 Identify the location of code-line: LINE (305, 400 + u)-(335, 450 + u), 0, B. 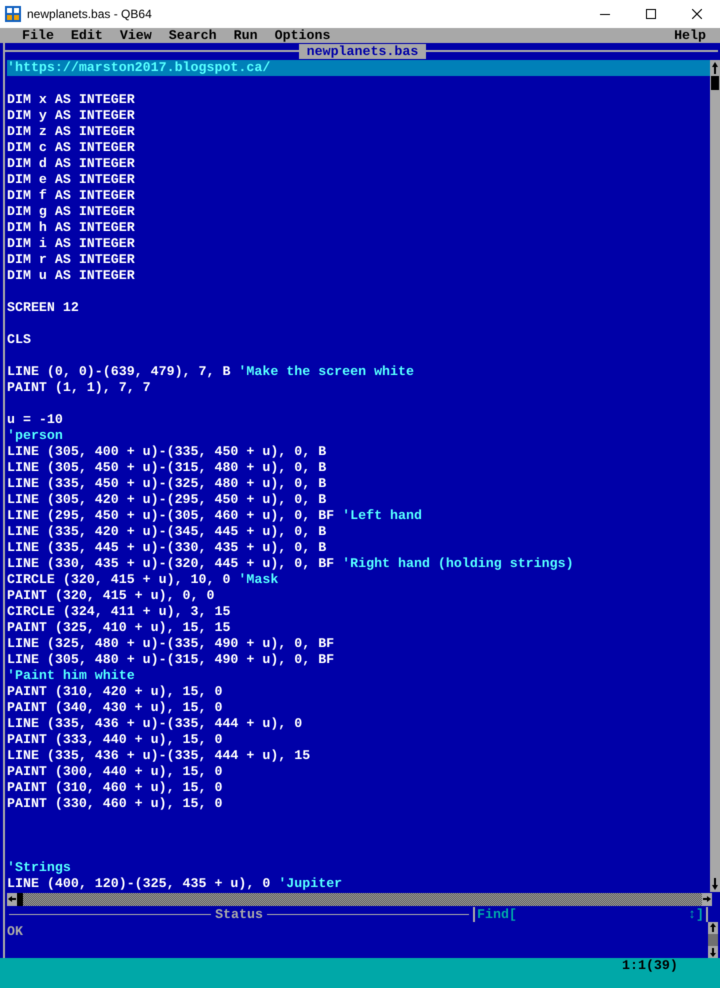
(167, 452).